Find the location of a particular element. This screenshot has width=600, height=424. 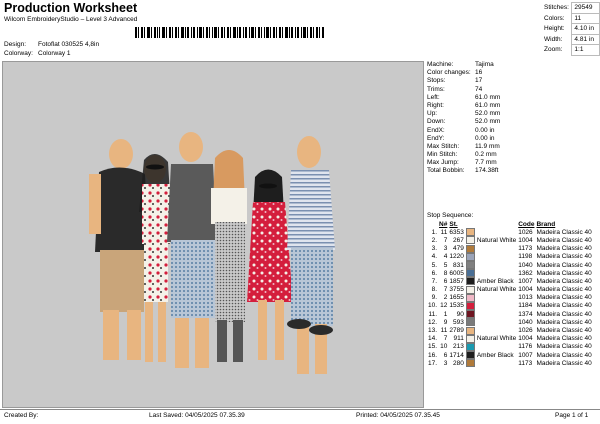

stat-label: Width: is located at coordinates (553, 39).